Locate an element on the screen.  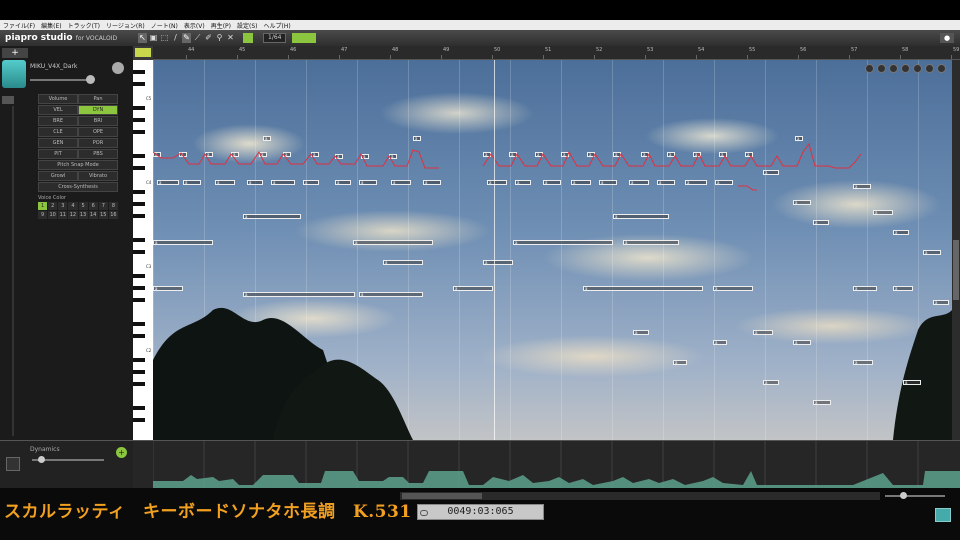
voice-button: 15 is located at coordinates (103, 215).